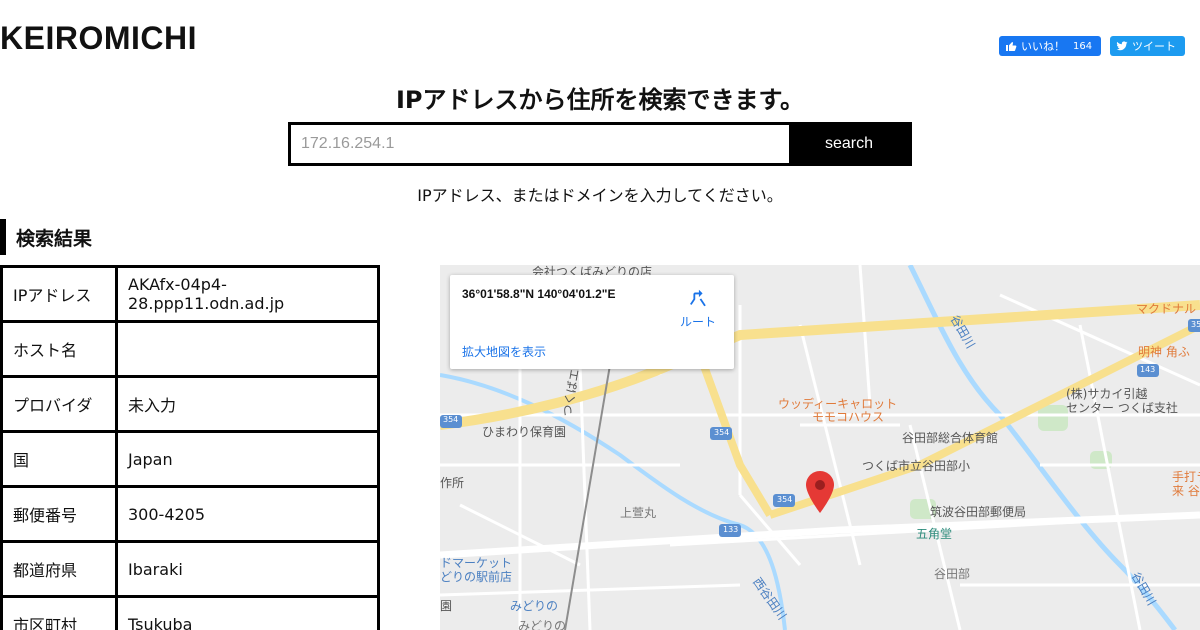 The image size is (1200, 630). Describe the element at coordinates (46, 237) in the screenshot. I see `result-heading: 検索結果` at that location.